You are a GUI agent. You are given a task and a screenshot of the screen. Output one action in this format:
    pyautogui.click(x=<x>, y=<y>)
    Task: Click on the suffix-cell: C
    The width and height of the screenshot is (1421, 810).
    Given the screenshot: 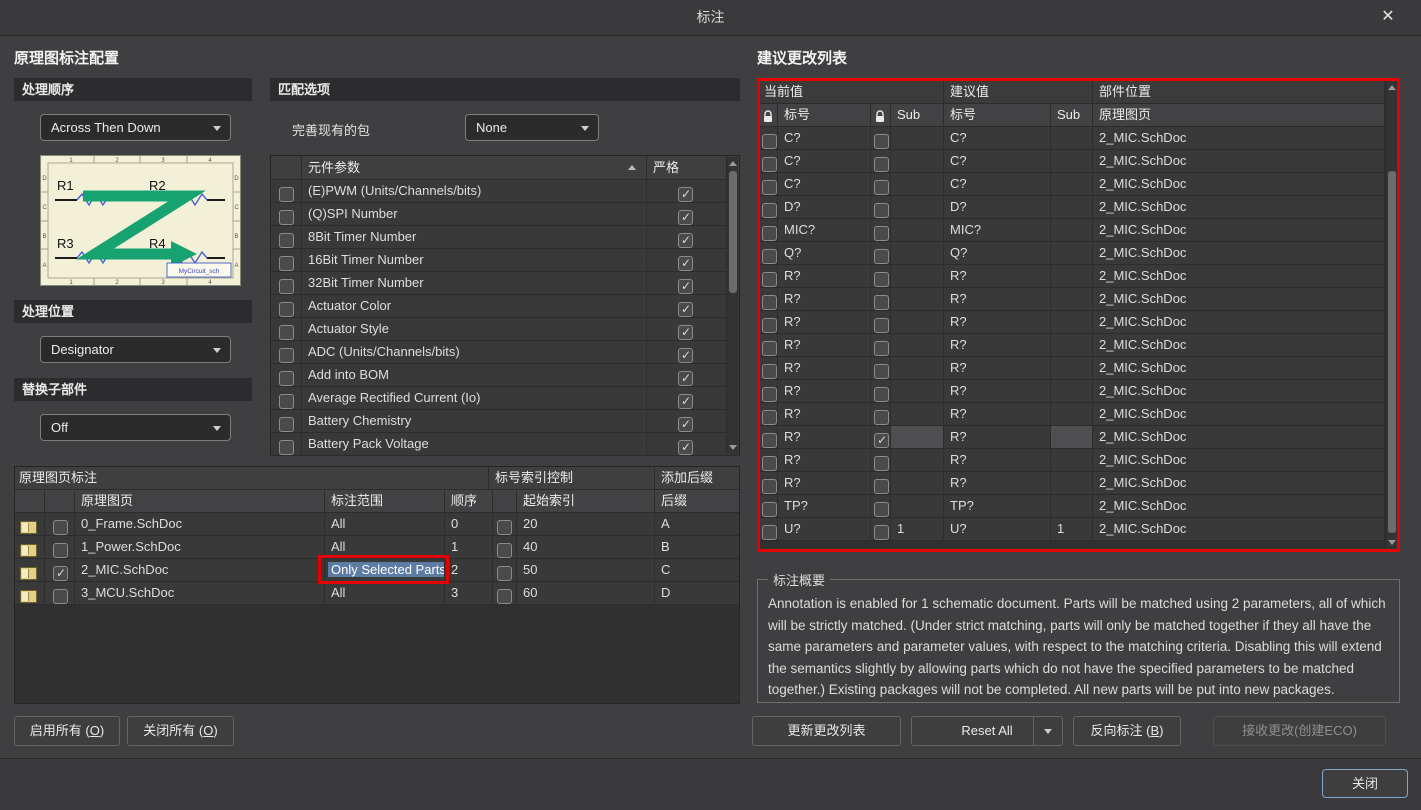 What is the action you would take?
    pyautogui.click(x=697, y=570)
    